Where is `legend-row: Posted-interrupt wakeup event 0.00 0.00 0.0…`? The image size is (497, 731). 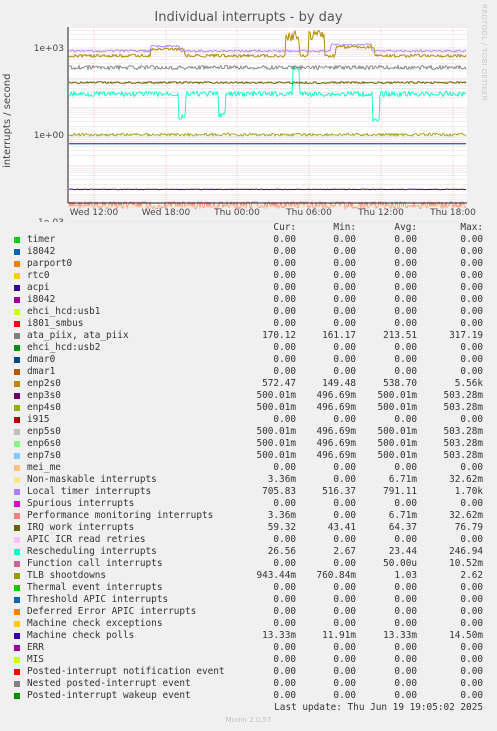
legend-row: Posted-interrupt wakeup event 0.00 0.00 0.0… is located at coordinates (251, 696).